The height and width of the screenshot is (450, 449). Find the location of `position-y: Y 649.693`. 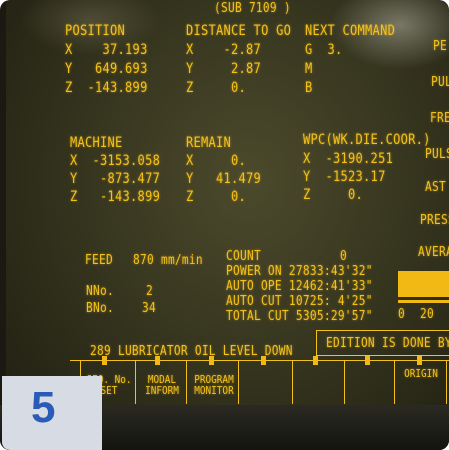

position-y: Y 649.693 is located at coordinates (106, 69).